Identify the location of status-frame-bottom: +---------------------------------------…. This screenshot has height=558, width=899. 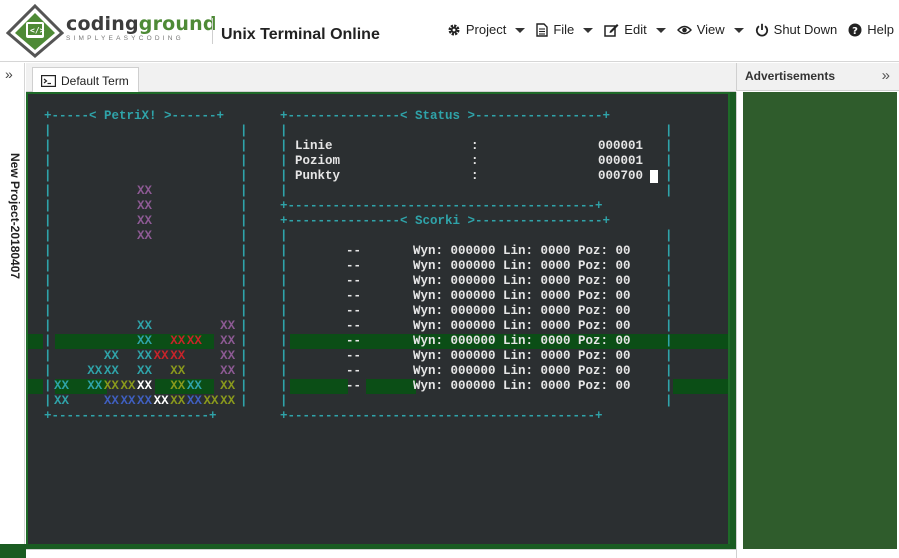
(441, 206).